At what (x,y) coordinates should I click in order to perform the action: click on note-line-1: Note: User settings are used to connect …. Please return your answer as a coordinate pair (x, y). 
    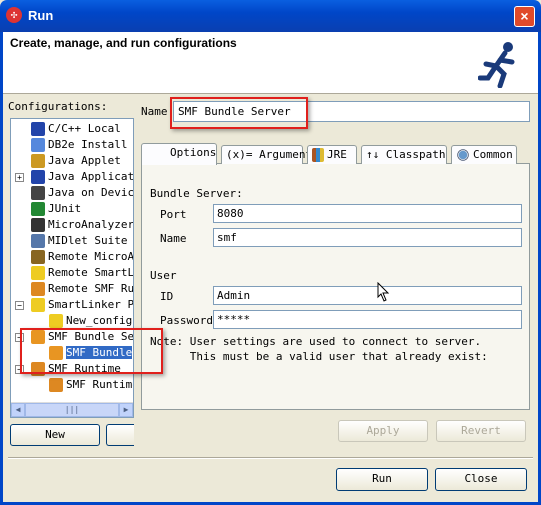
    Looking at the image, I should click on (316, 341).